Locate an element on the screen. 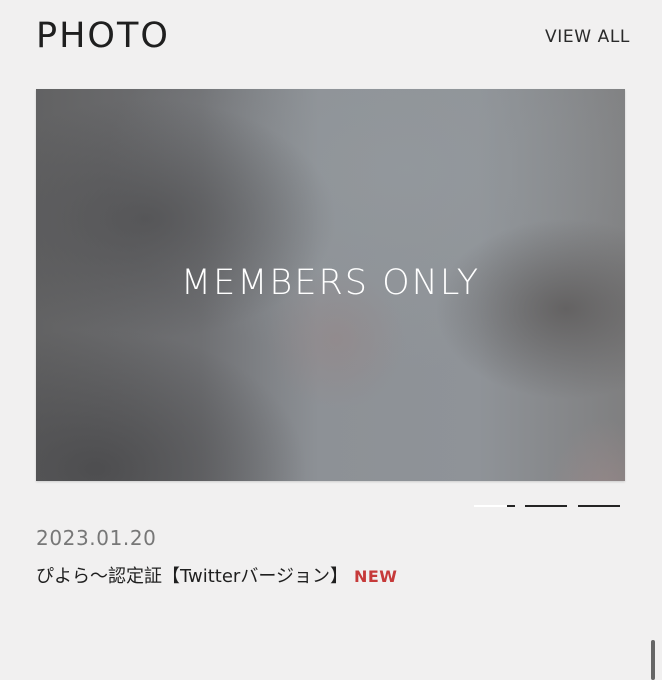  post-title-link: ぴよら～認定証【Twitterバージョン】 NEW is located at coordinates (216, 577).